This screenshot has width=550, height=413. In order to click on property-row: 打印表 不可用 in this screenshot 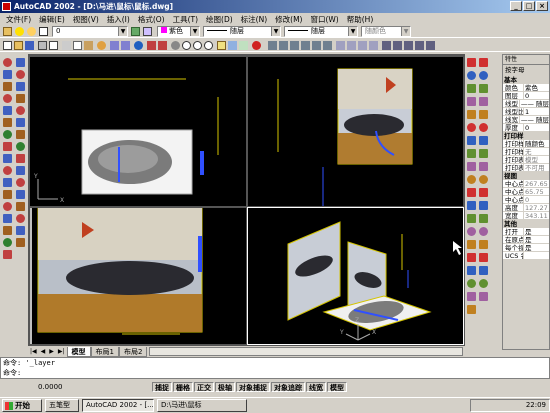, I will do `click(526, 168)`.